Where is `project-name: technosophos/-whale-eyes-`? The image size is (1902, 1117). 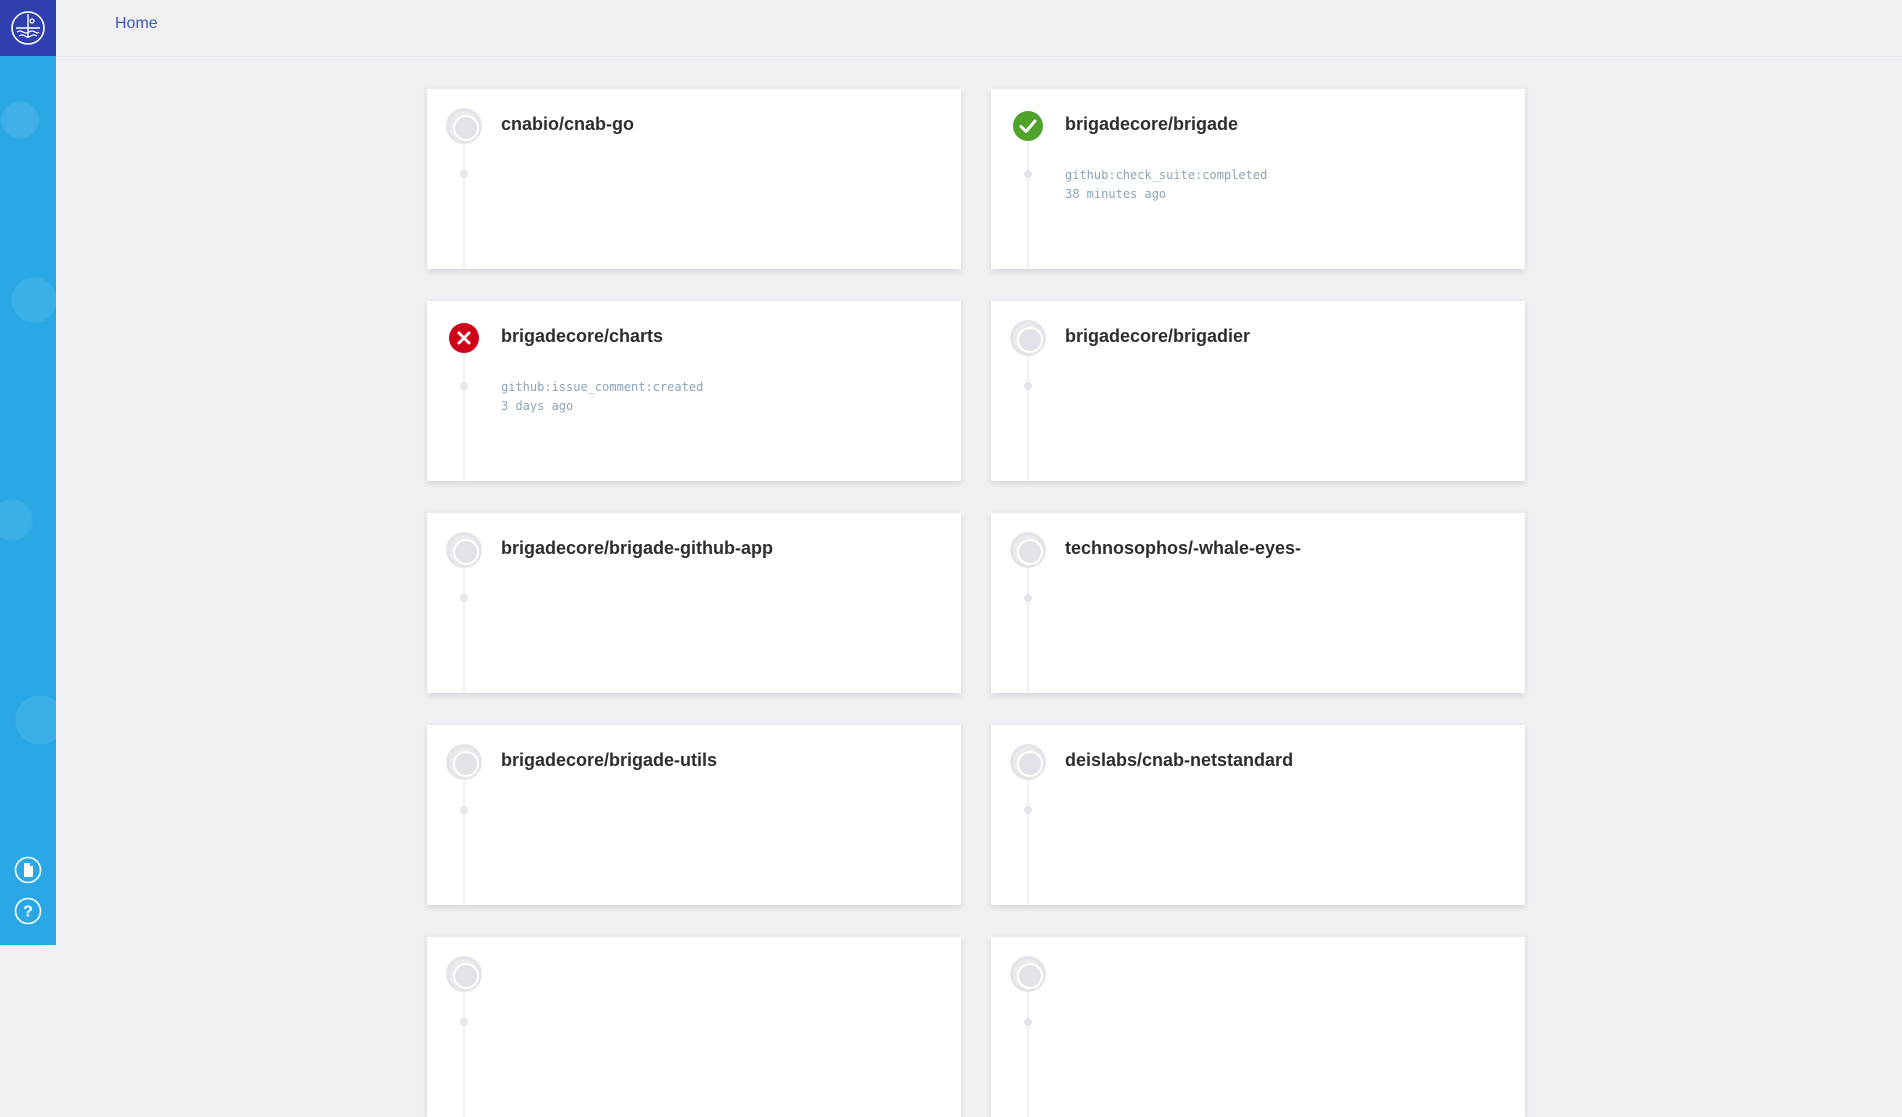 project-name: technosophos/-whale-eyes- is located at coordinates (1183, 548).